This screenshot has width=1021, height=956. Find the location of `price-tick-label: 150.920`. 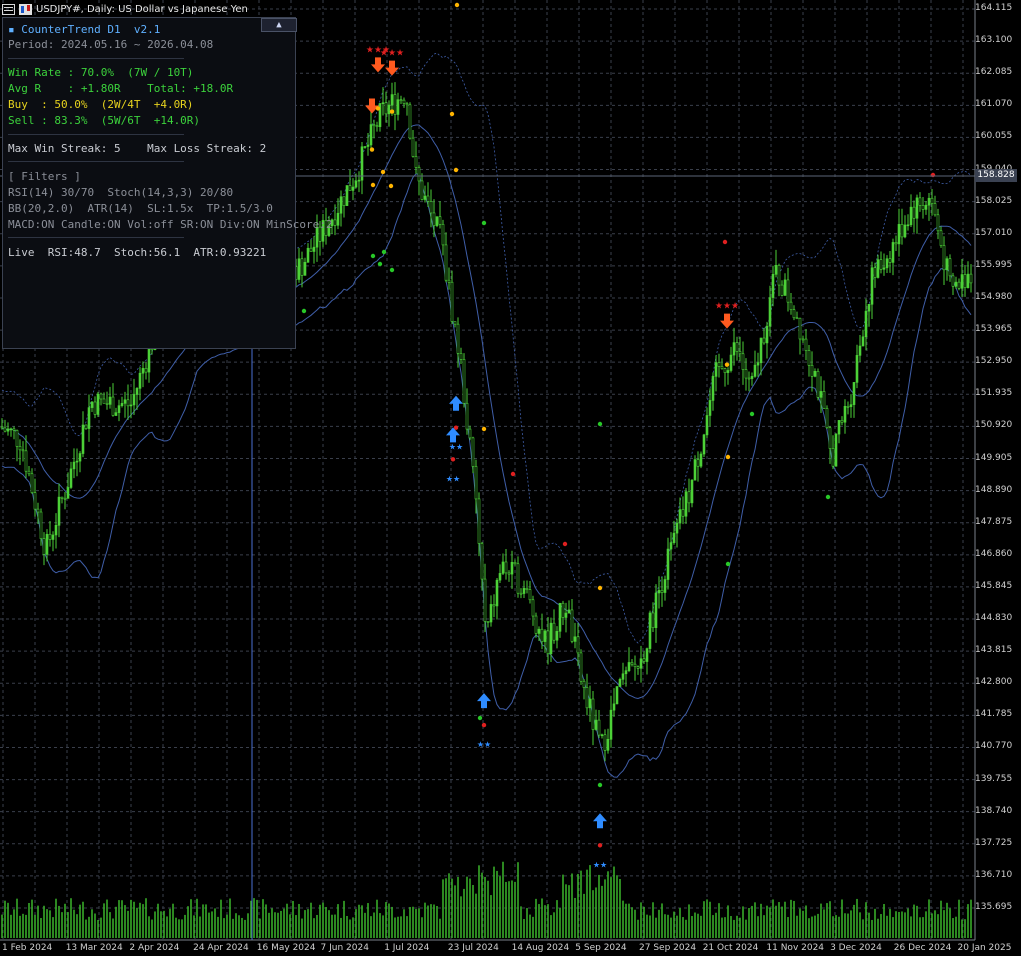

price-tick-label: 150.920 is located at coordinates (994, 425).